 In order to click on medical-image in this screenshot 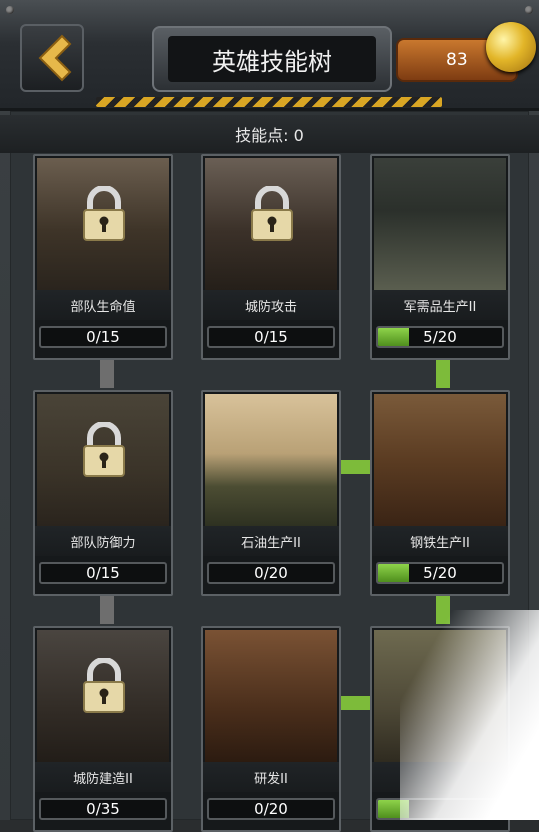, I will do `click(103, 224)`.